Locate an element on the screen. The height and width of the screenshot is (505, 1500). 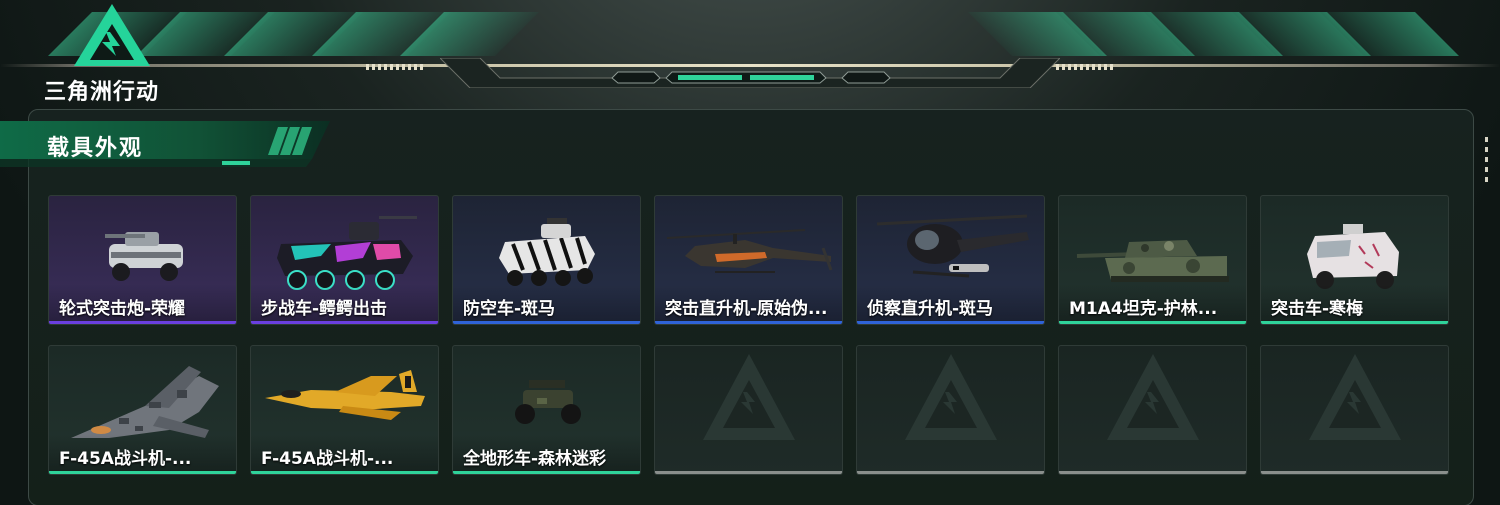
section-title: 载具外观 is located at coordinates (95, 148).